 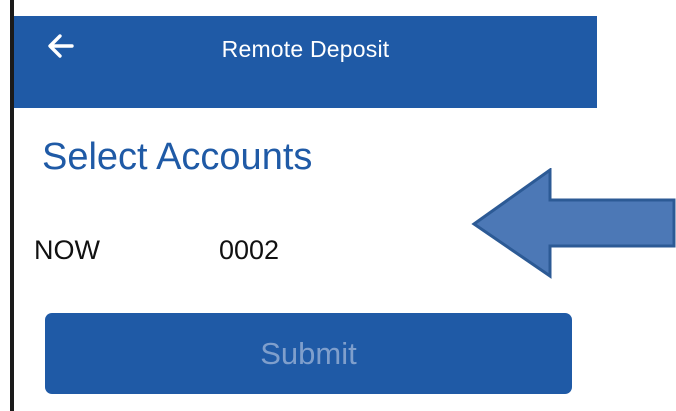 What do you see at coordinates (573, 223) in the screenshot?
I see `left-arrow-callout-icon` at bounding box center [573, 223].